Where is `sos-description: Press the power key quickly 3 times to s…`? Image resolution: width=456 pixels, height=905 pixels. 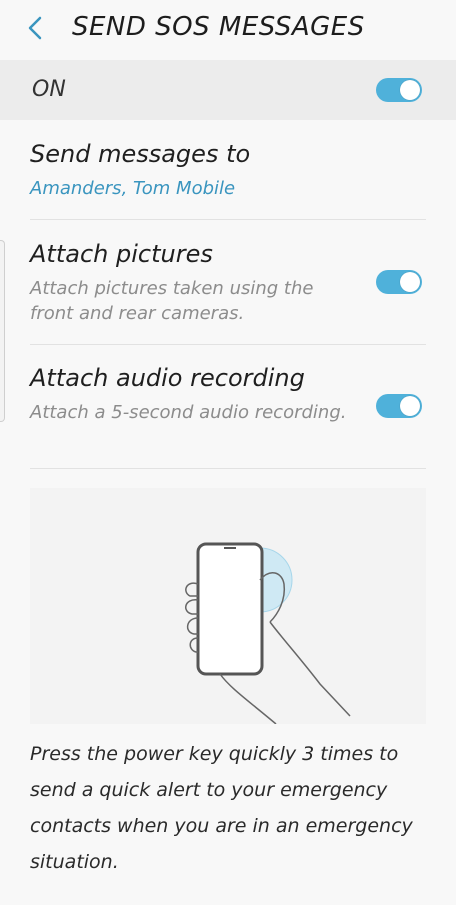 sos-description: Press the power key quickly 3 times to s… is located at coordinates (221, 808).